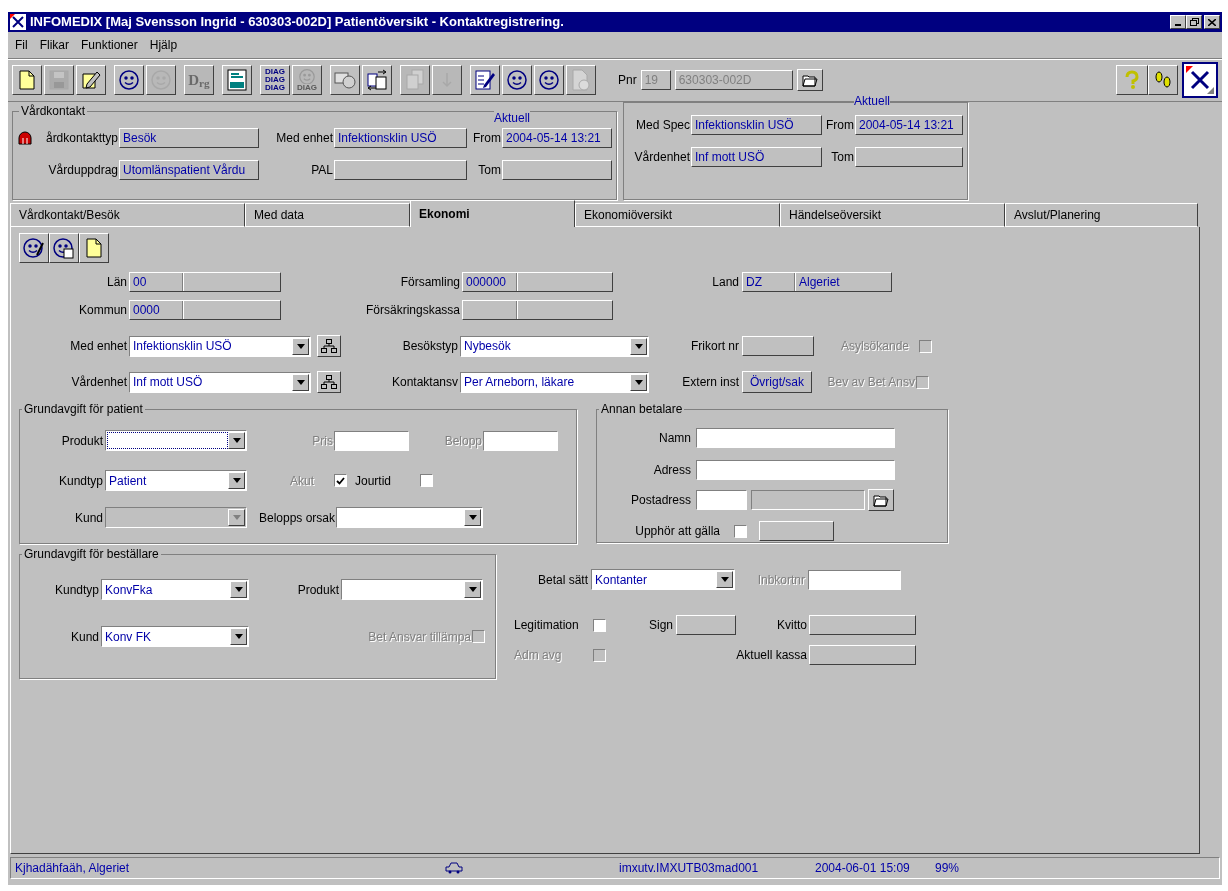 Image resolution: width=1228 pixels, height=891 pixels. I want to click on value-field: Besök, so click(189, 138).